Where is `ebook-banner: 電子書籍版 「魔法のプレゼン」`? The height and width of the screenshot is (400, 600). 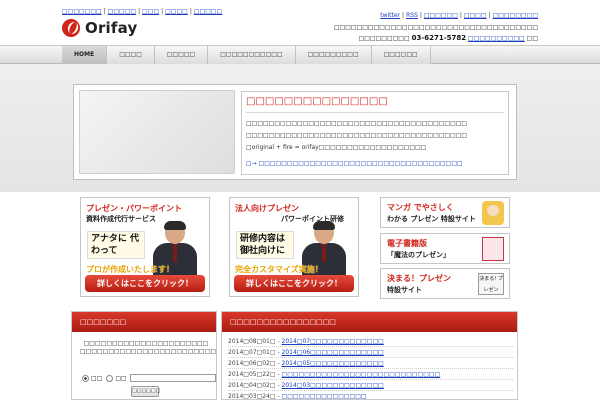 ebook-banner: 電子書籍版 「魔法のプレゼン」 is located at coordinates (445, 248).